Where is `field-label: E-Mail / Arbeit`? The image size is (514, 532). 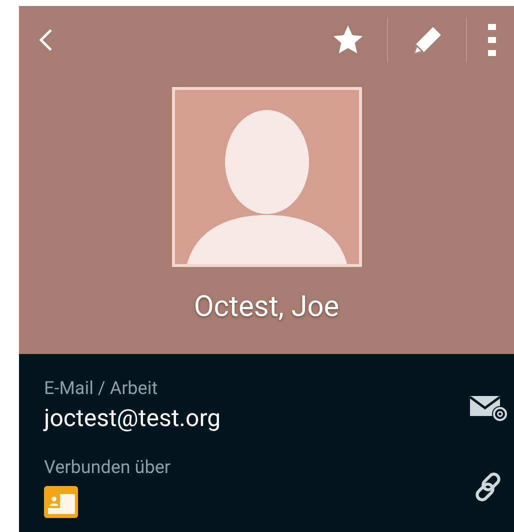
field-label: E-Mail / Arbeit is located at coordinates (101, 389).